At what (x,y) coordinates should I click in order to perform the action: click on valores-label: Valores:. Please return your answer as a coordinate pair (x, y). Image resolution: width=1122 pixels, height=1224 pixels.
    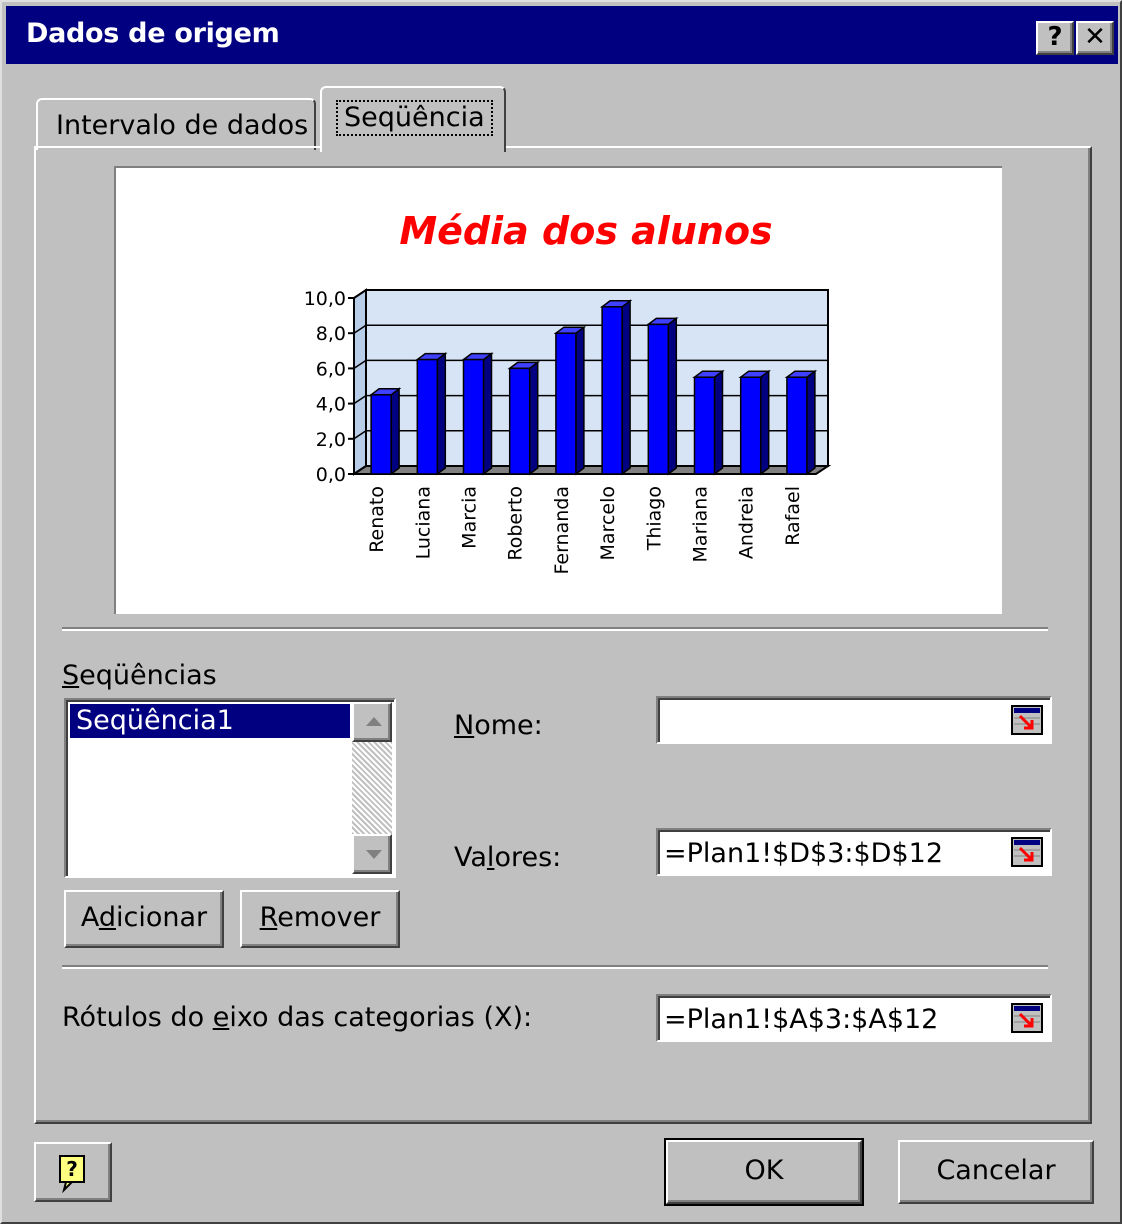
    Looking at the image, I should click on (508, 857).